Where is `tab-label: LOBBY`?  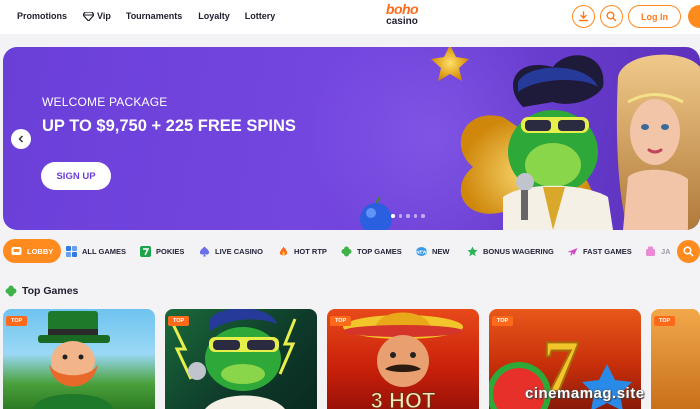
tab-label: LOBBY is located at coordinates (40, 251).